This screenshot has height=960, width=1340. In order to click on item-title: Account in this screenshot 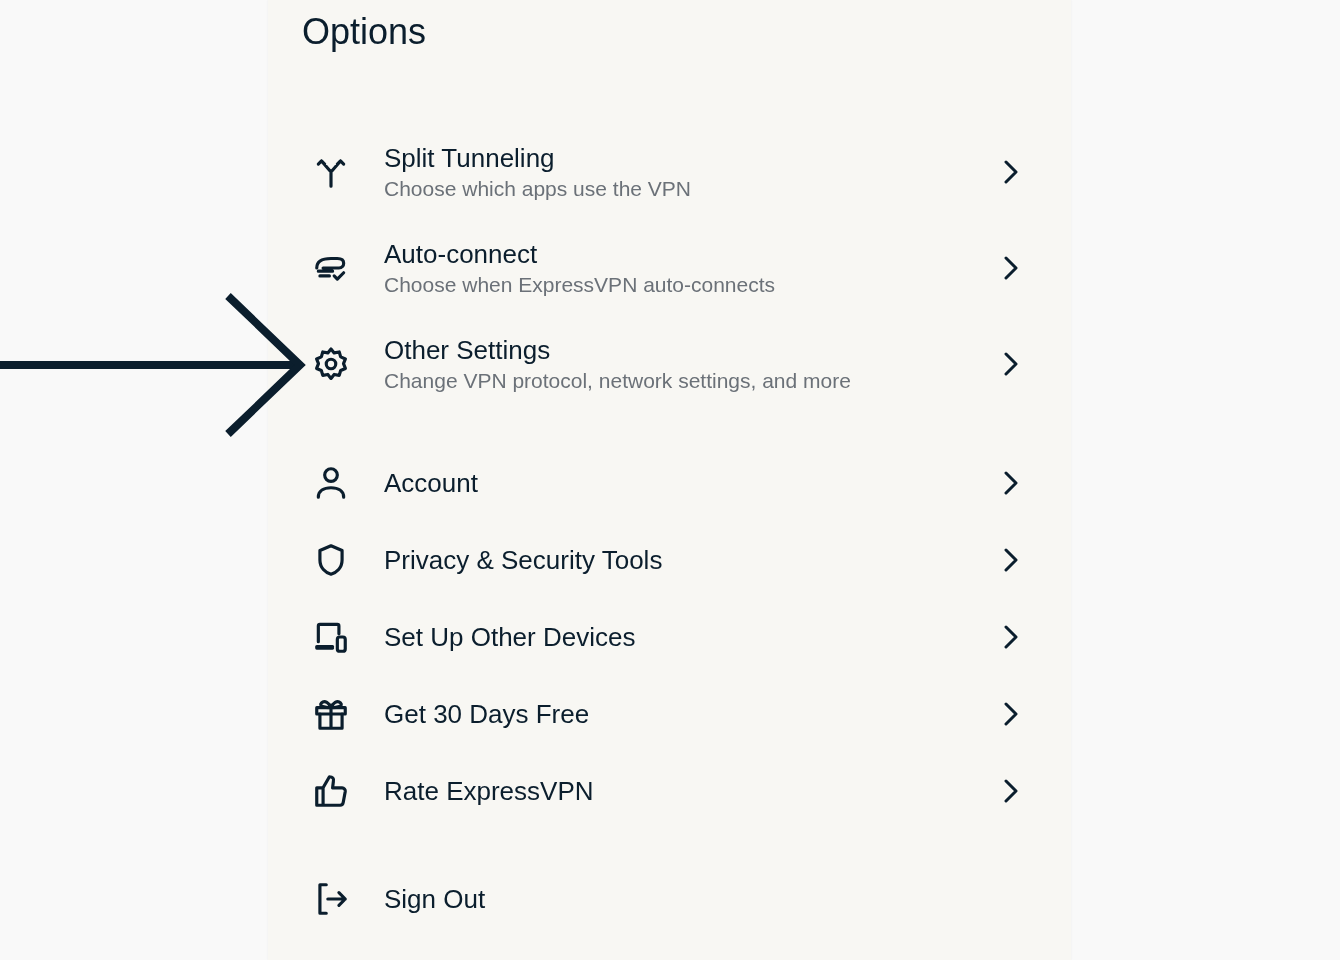, I will do `click(431, 483)`.